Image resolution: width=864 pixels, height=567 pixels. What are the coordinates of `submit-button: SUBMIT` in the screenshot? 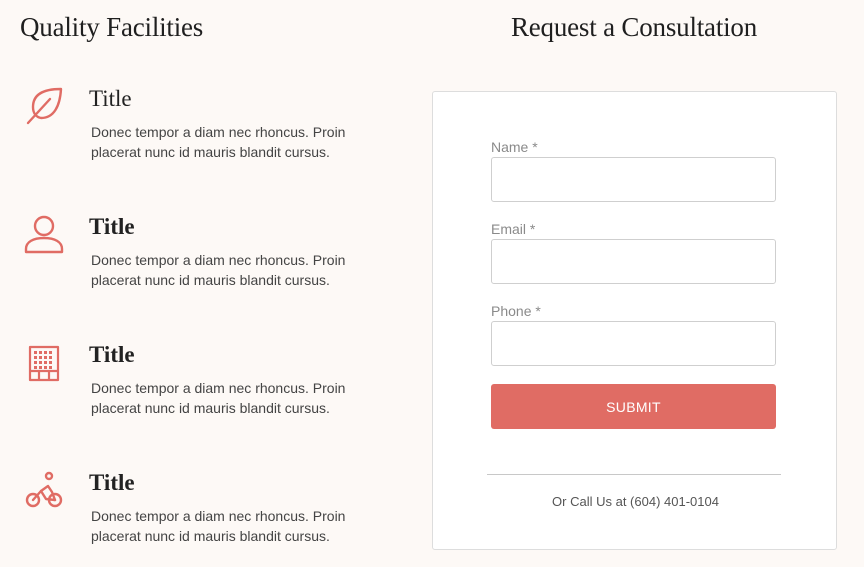 It's located at (633, 406).